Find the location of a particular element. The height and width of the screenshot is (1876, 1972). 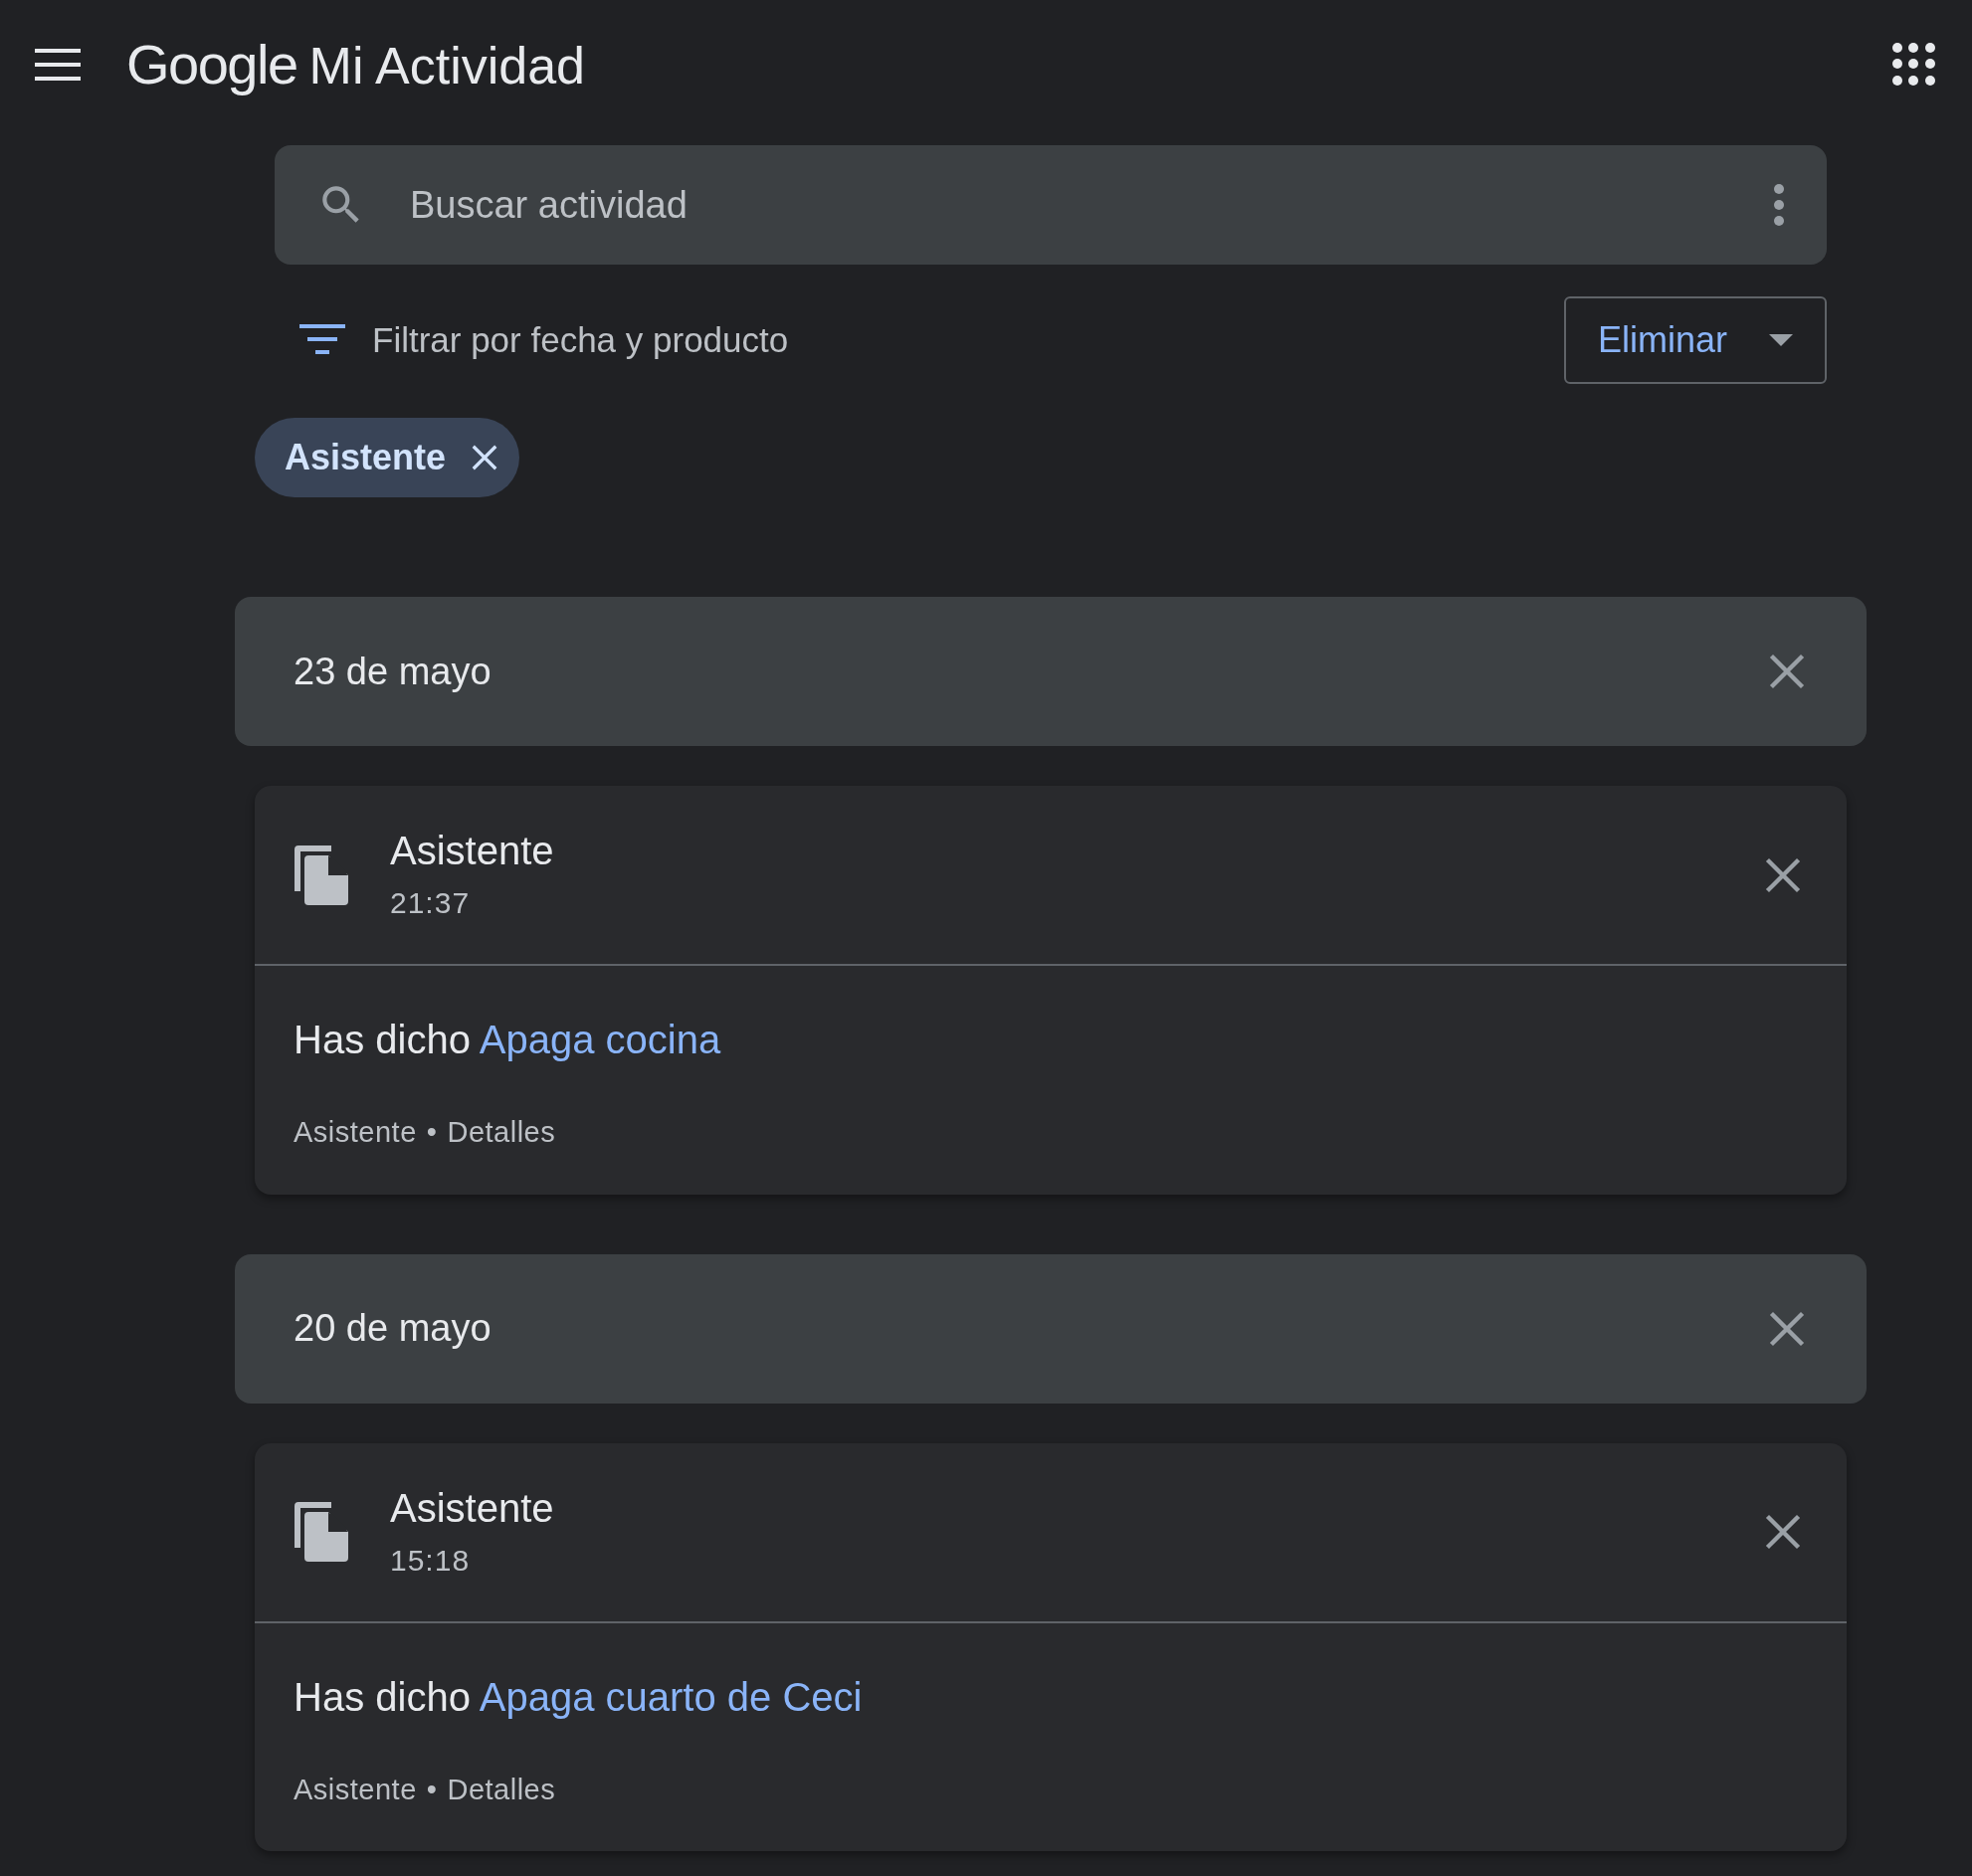

search-bar: Buscar actividad is located at coordinates (1051, 205).